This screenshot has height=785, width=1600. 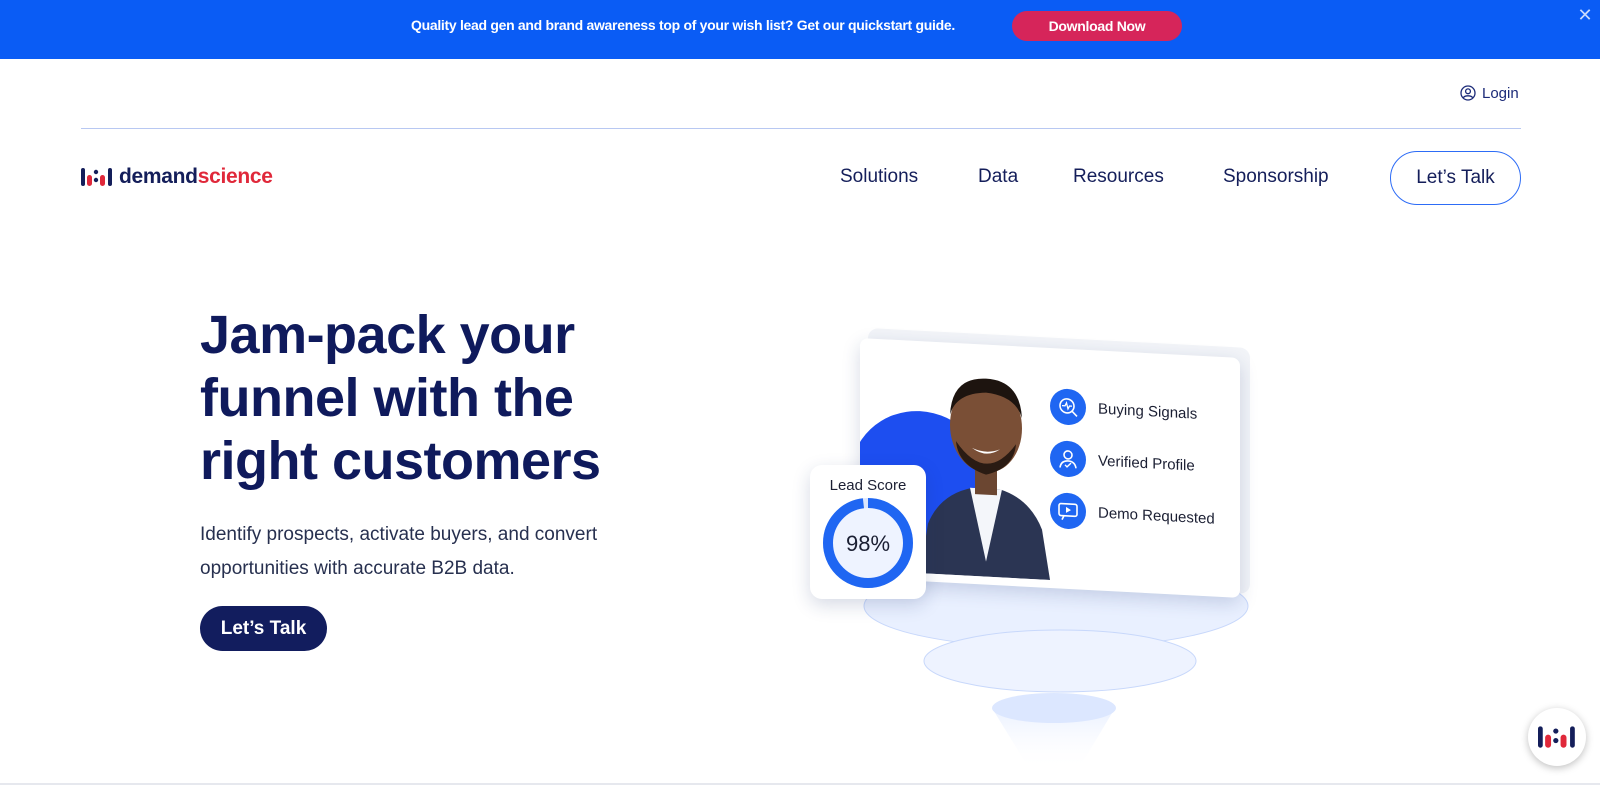 I want to click on feature-buying-signals: Buying Signals, so click(x=1123, y=410).